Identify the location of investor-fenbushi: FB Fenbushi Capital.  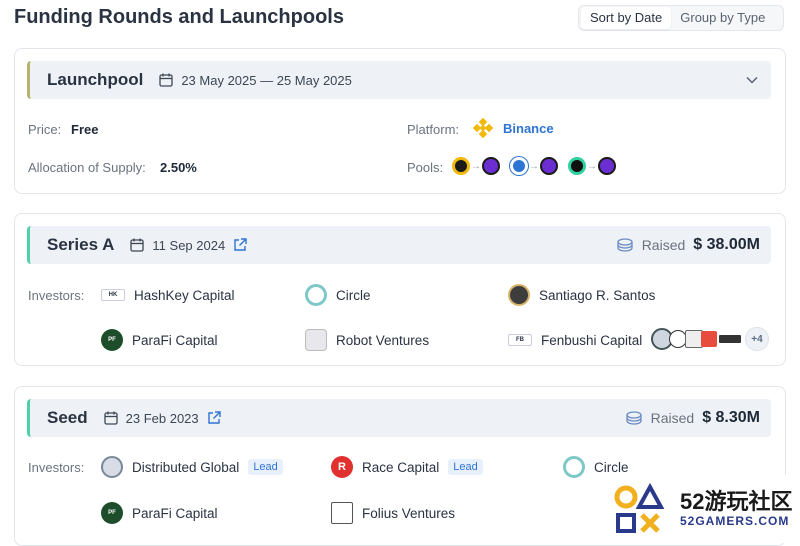
(575, 340).